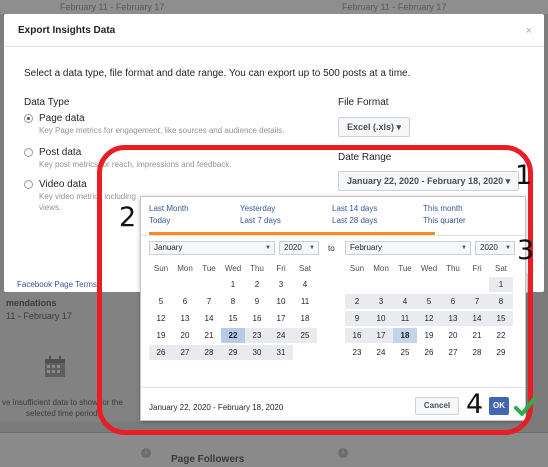 This screenshot has height=467, width=548. I want to click on video-data-radio, so click(28, 184).